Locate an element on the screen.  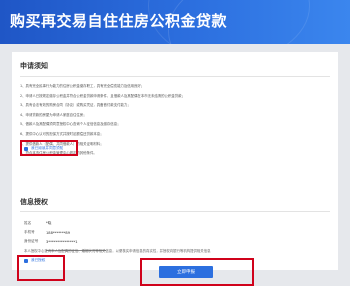
info-row-phone: 手机号 188*******89 is located at coordinates (65, 232).